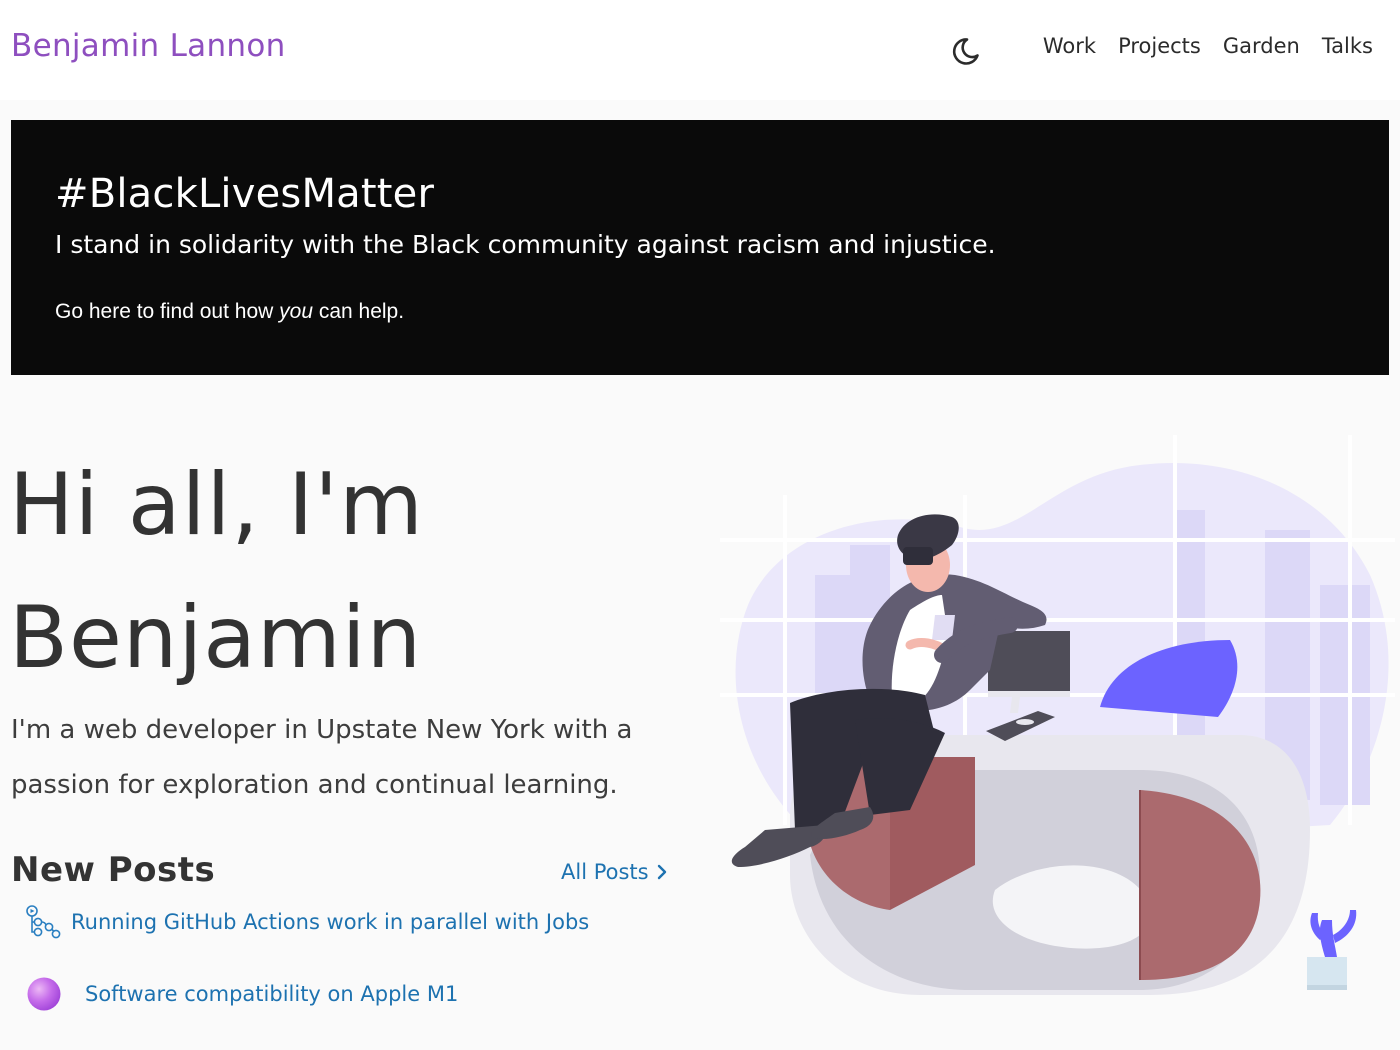 This screenshot has height=1050, width=1400. Describe the element at coordinates (272, 994) in the screenshot. I see `post-title: Software compatibility on Apple M1` at that location.